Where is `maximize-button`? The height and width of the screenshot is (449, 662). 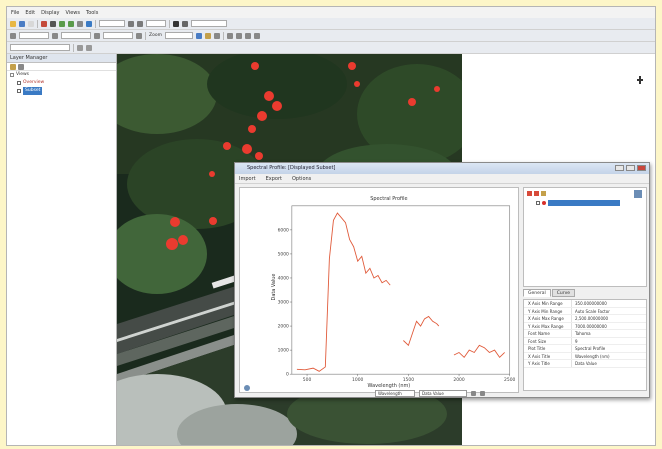 maximize-button is located at coordinates (630, 168).